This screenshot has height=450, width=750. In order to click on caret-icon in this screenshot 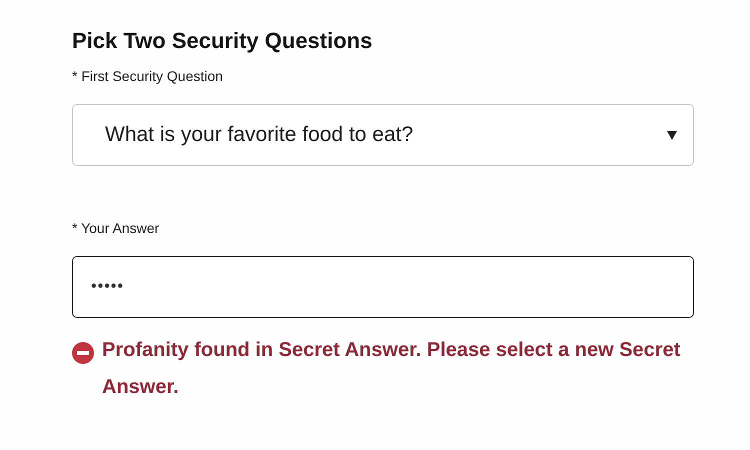, I will do `click(672, 135)`.